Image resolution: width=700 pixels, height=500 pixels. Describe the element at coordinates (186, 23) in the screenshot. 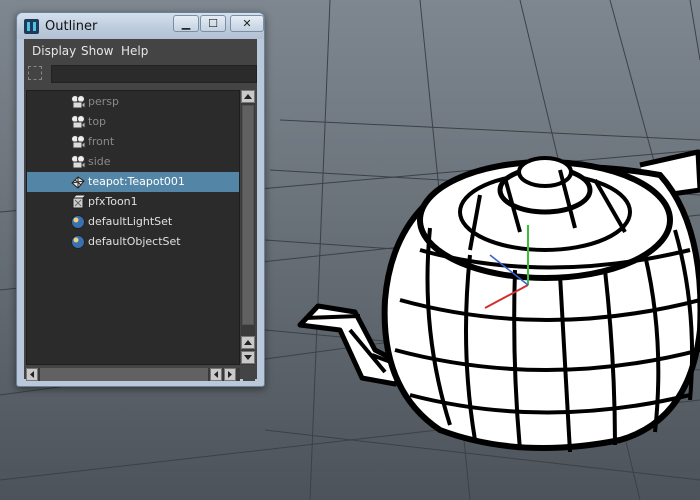

I see `minimize-button: ▁` at that location.